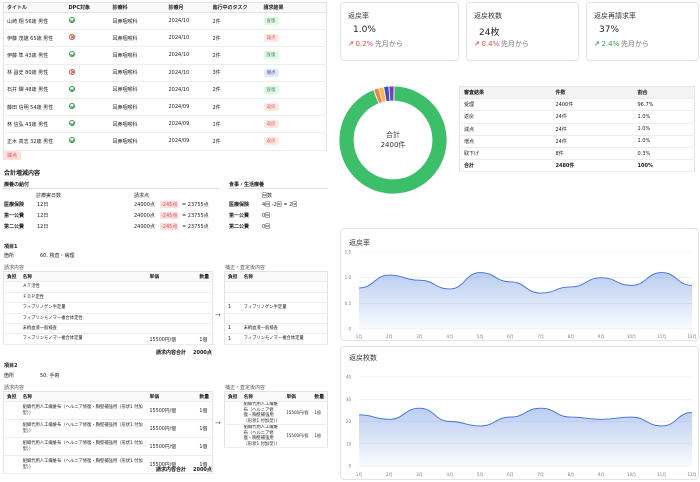 This screenshot has width=700, height=482. I want to click on col-days: 診療実日数, so click(49, 196).